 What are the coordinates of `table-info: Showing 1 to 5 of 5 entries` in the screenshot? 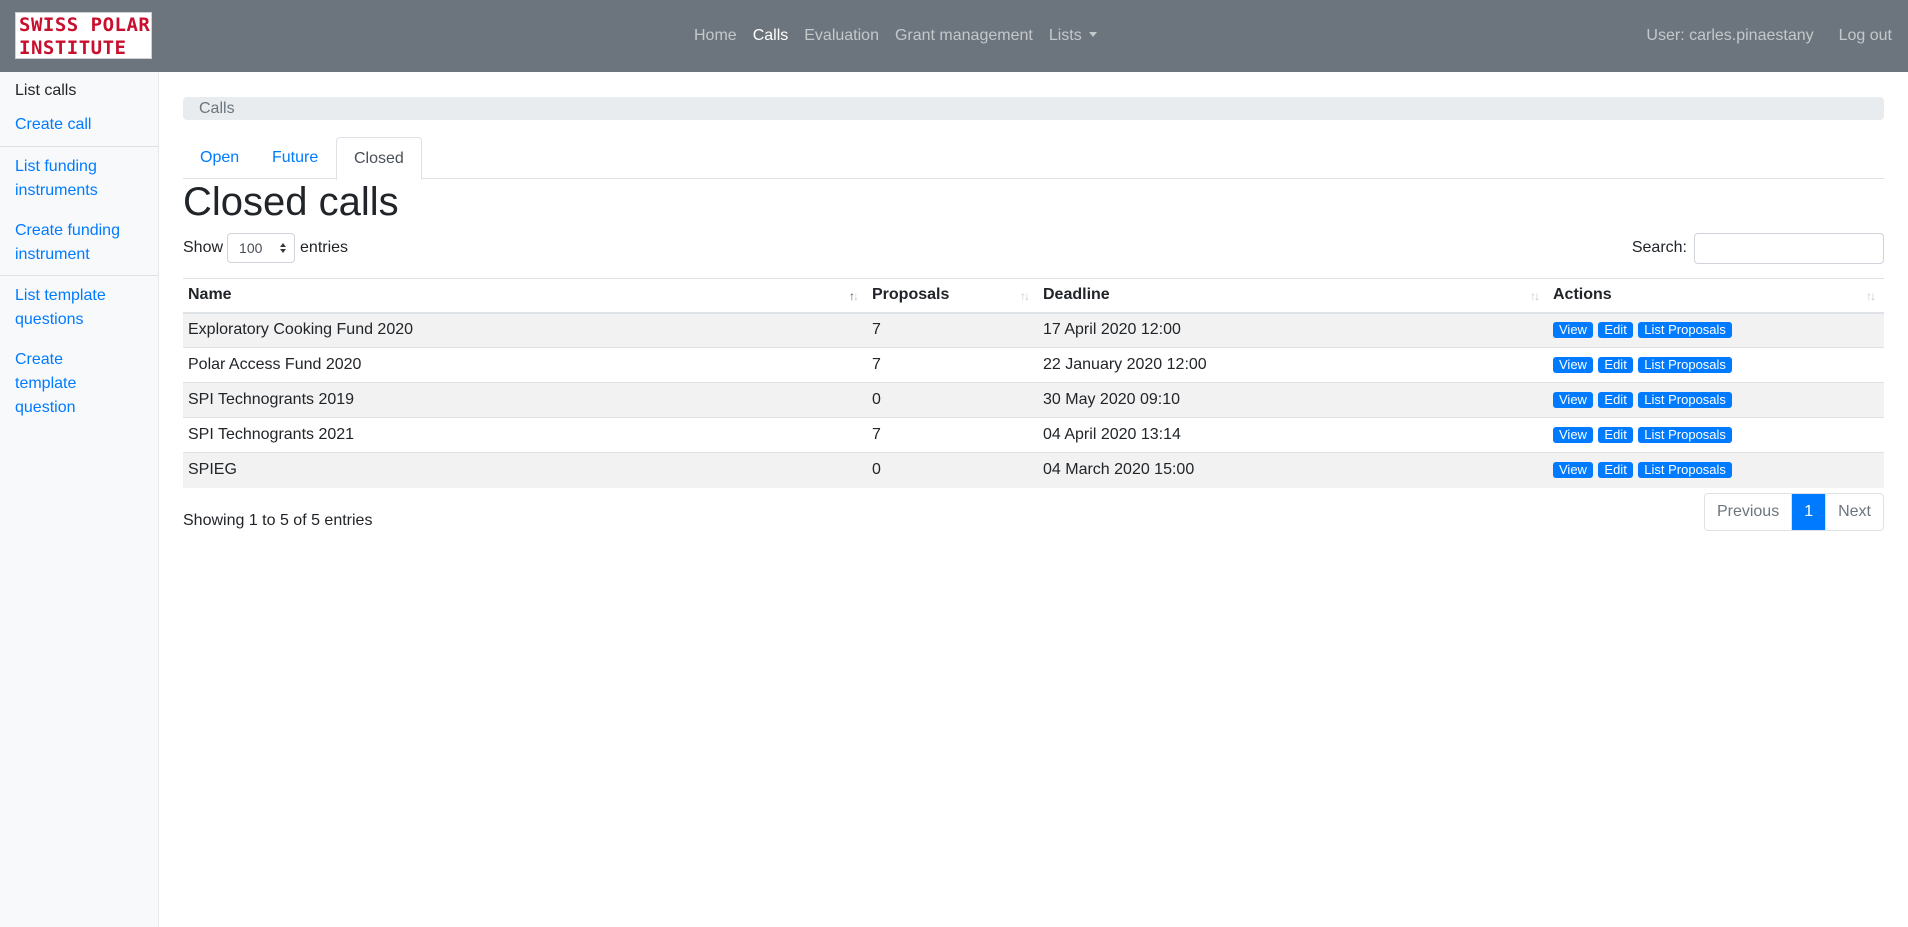 It's located at (278, 520).